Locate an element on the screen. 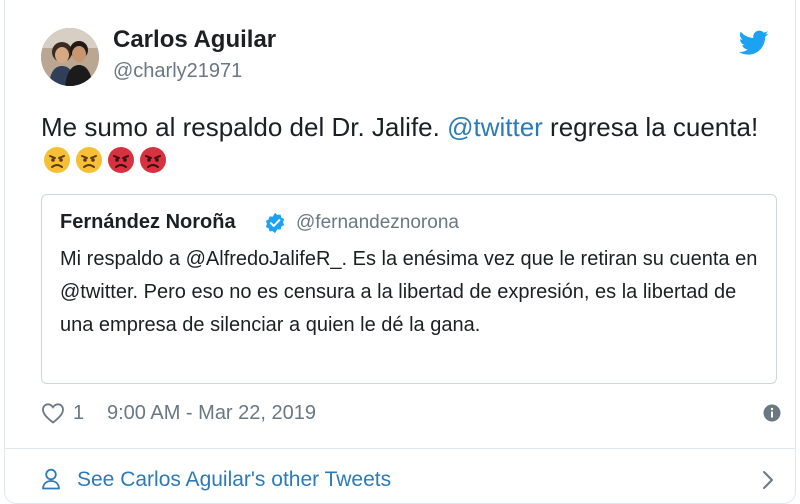  see-other-tweets-link: See Carlos Aguilar's other Tweets is located at coordinates (411, 480).